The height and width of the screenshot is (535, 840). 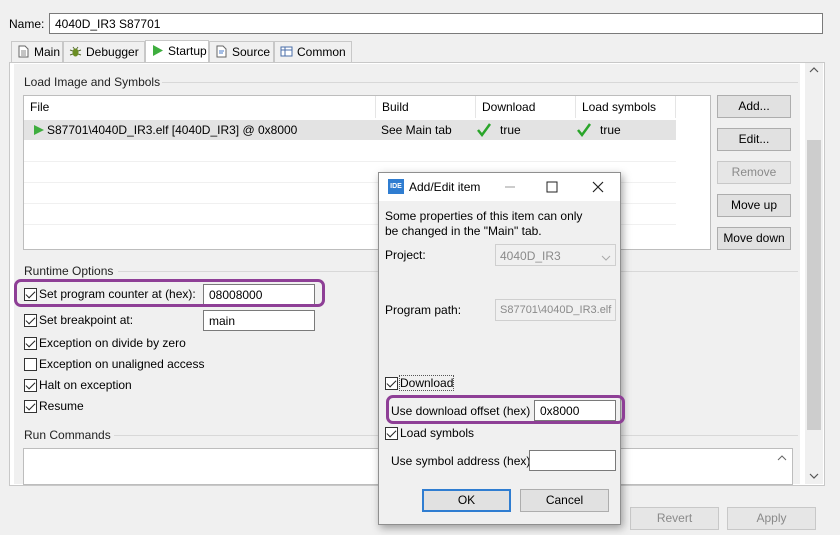 I want to click on dialog-note-line-2: be changed in the "Main" tab., so click(x=463, y=231).